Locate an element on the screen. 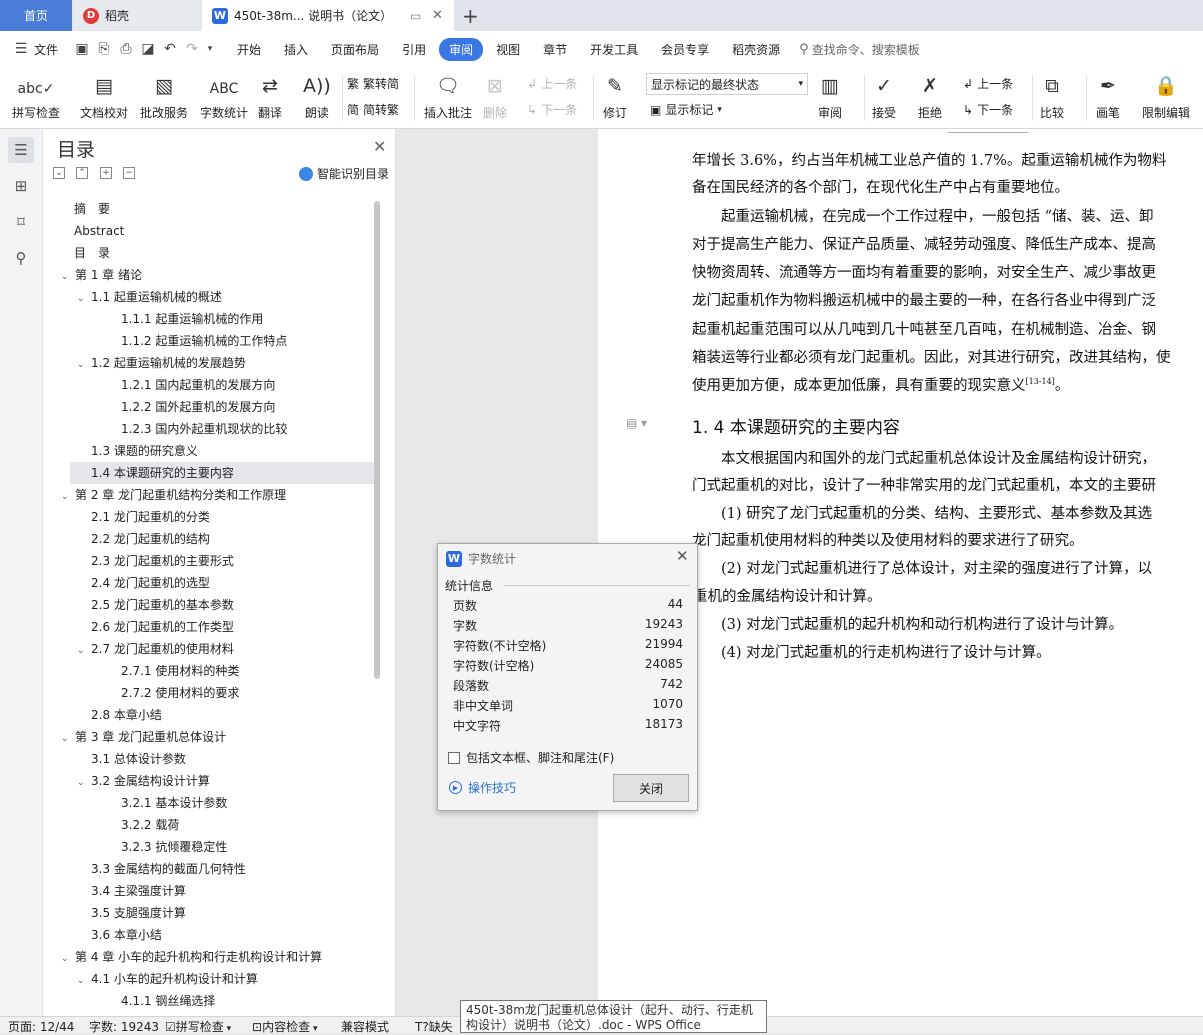 Image resolution: width=1203 pixels, height=1035 pixels. toc-item: Abstract is located at coordinates (99, 231).